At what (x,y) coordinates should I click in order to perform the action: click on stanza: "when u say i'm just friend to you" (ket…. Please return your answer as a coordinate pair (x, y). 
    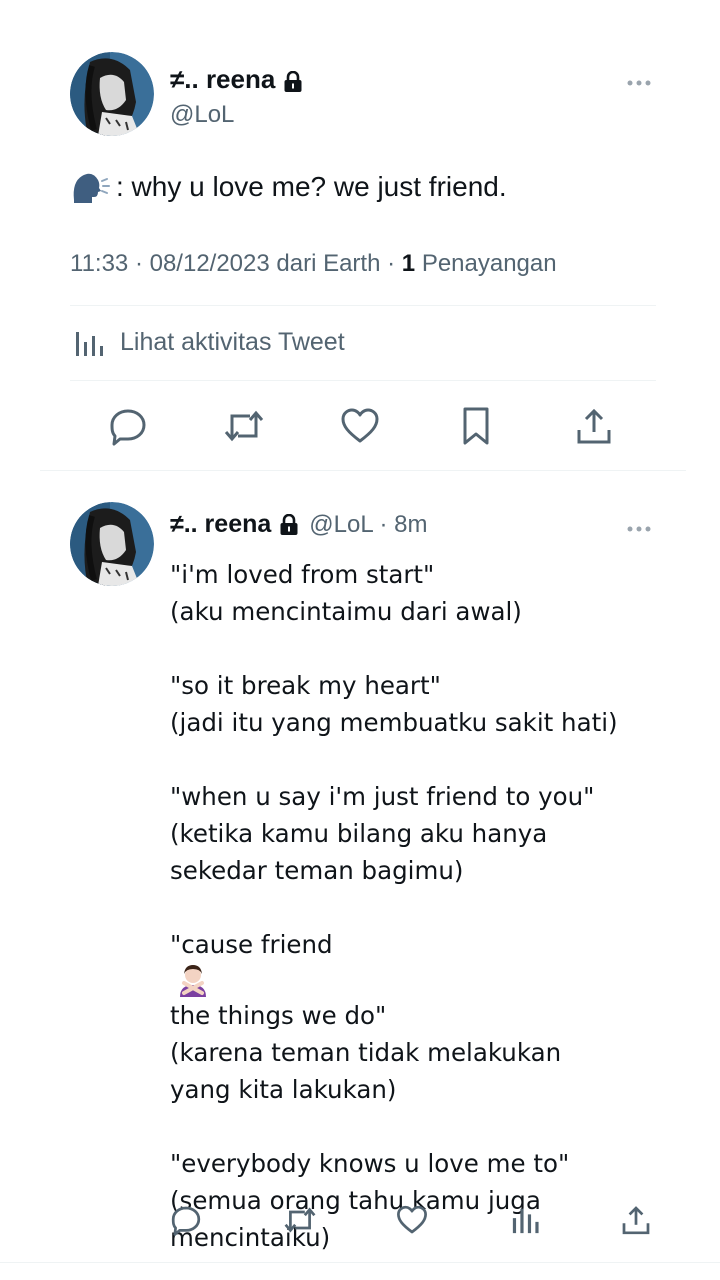
    Looking at the image, I should click on (430, 833).